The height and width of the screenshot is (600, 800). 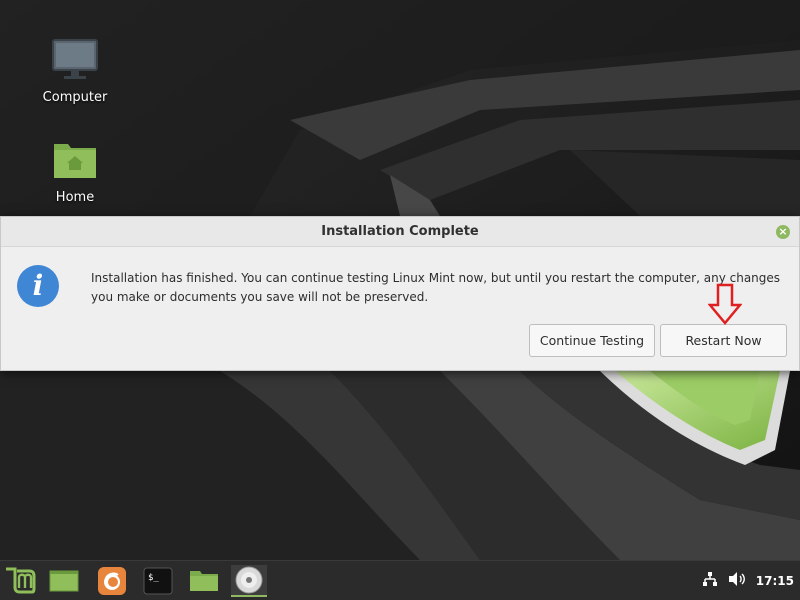 What do you see at coordinates (75, 59) in the screenshot?
I see `monitor-icon` at bounding box center [75, 59].